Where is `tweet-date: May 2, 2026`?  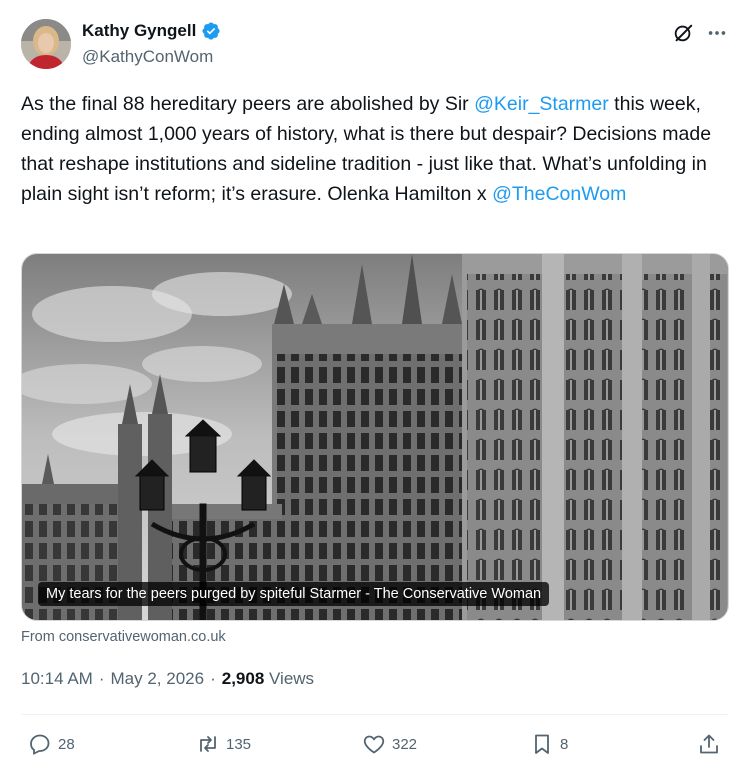 tweet-date: May 2, 2026 is located at coordinates (158, 679).